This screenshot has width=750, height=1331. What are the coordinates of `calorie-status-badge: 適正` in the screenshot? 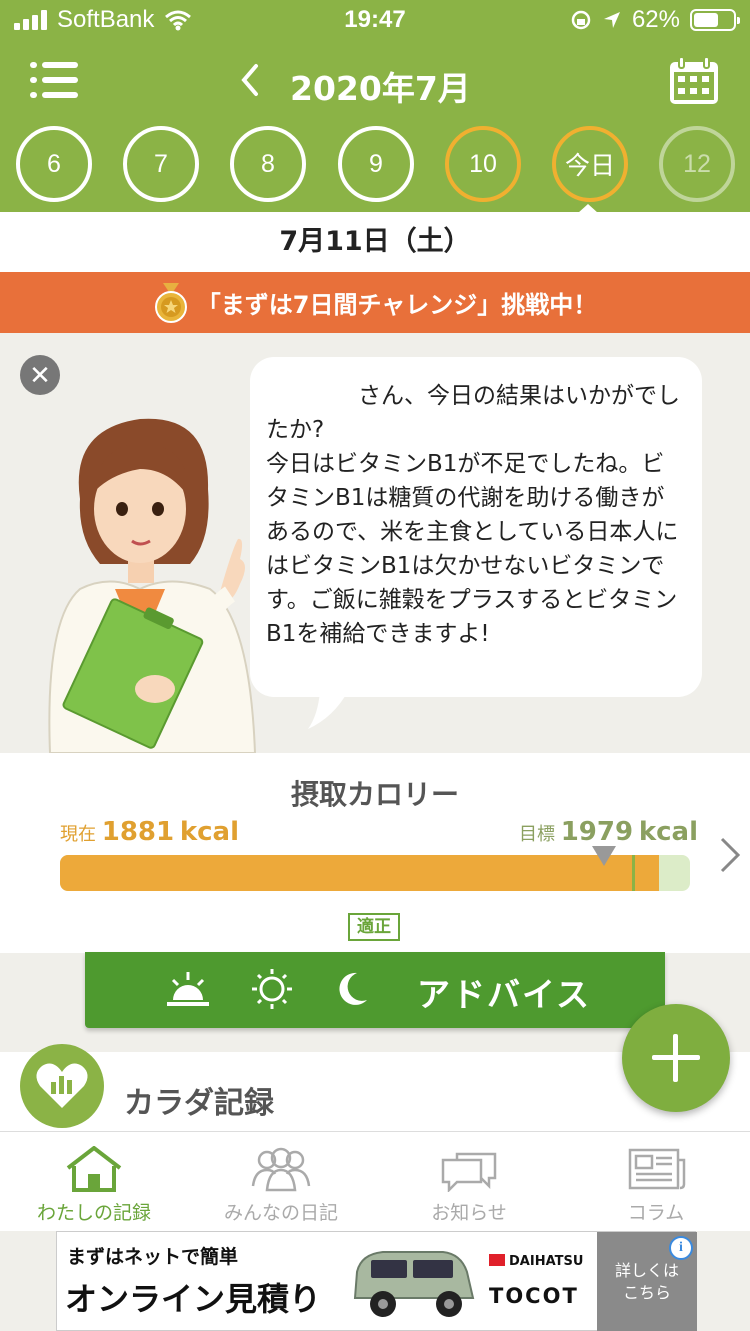 It's located at (374, 927).